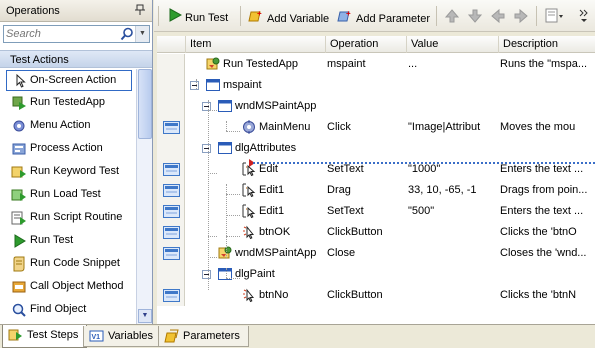 The width and height of the screenshot is (595, 348). Describe the element at coordinates (584, 16) in the screenshot. I see `toolbar-overflow-icon` at that location.